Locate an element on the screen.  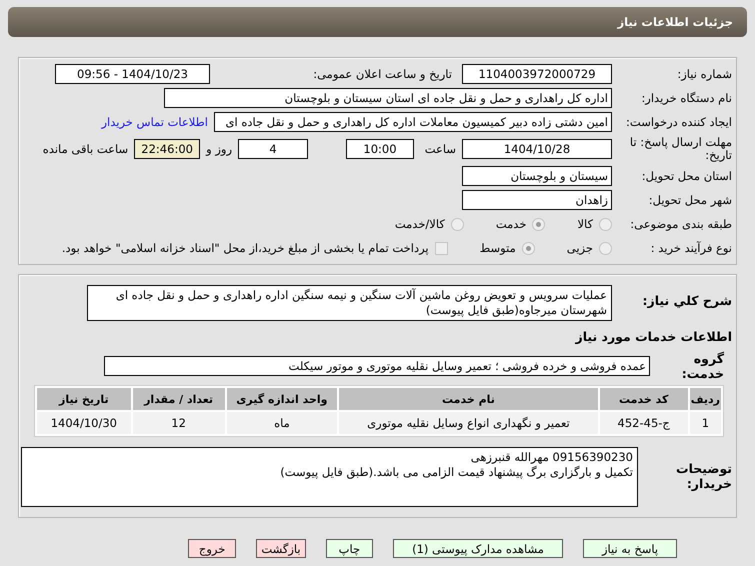
column-header: تاریخ نیاز is located at coordinates (84, 399).